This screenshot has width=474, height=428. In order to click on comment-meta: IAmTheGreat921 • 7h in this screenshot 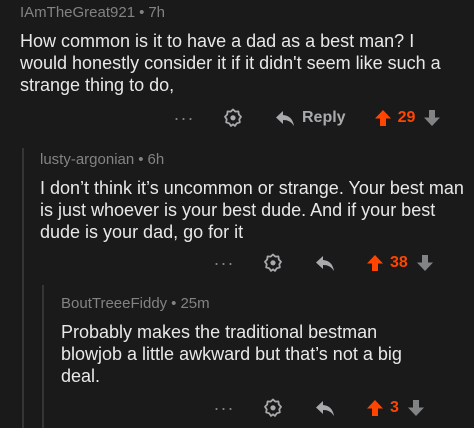, I will do `click(242, 12)`.